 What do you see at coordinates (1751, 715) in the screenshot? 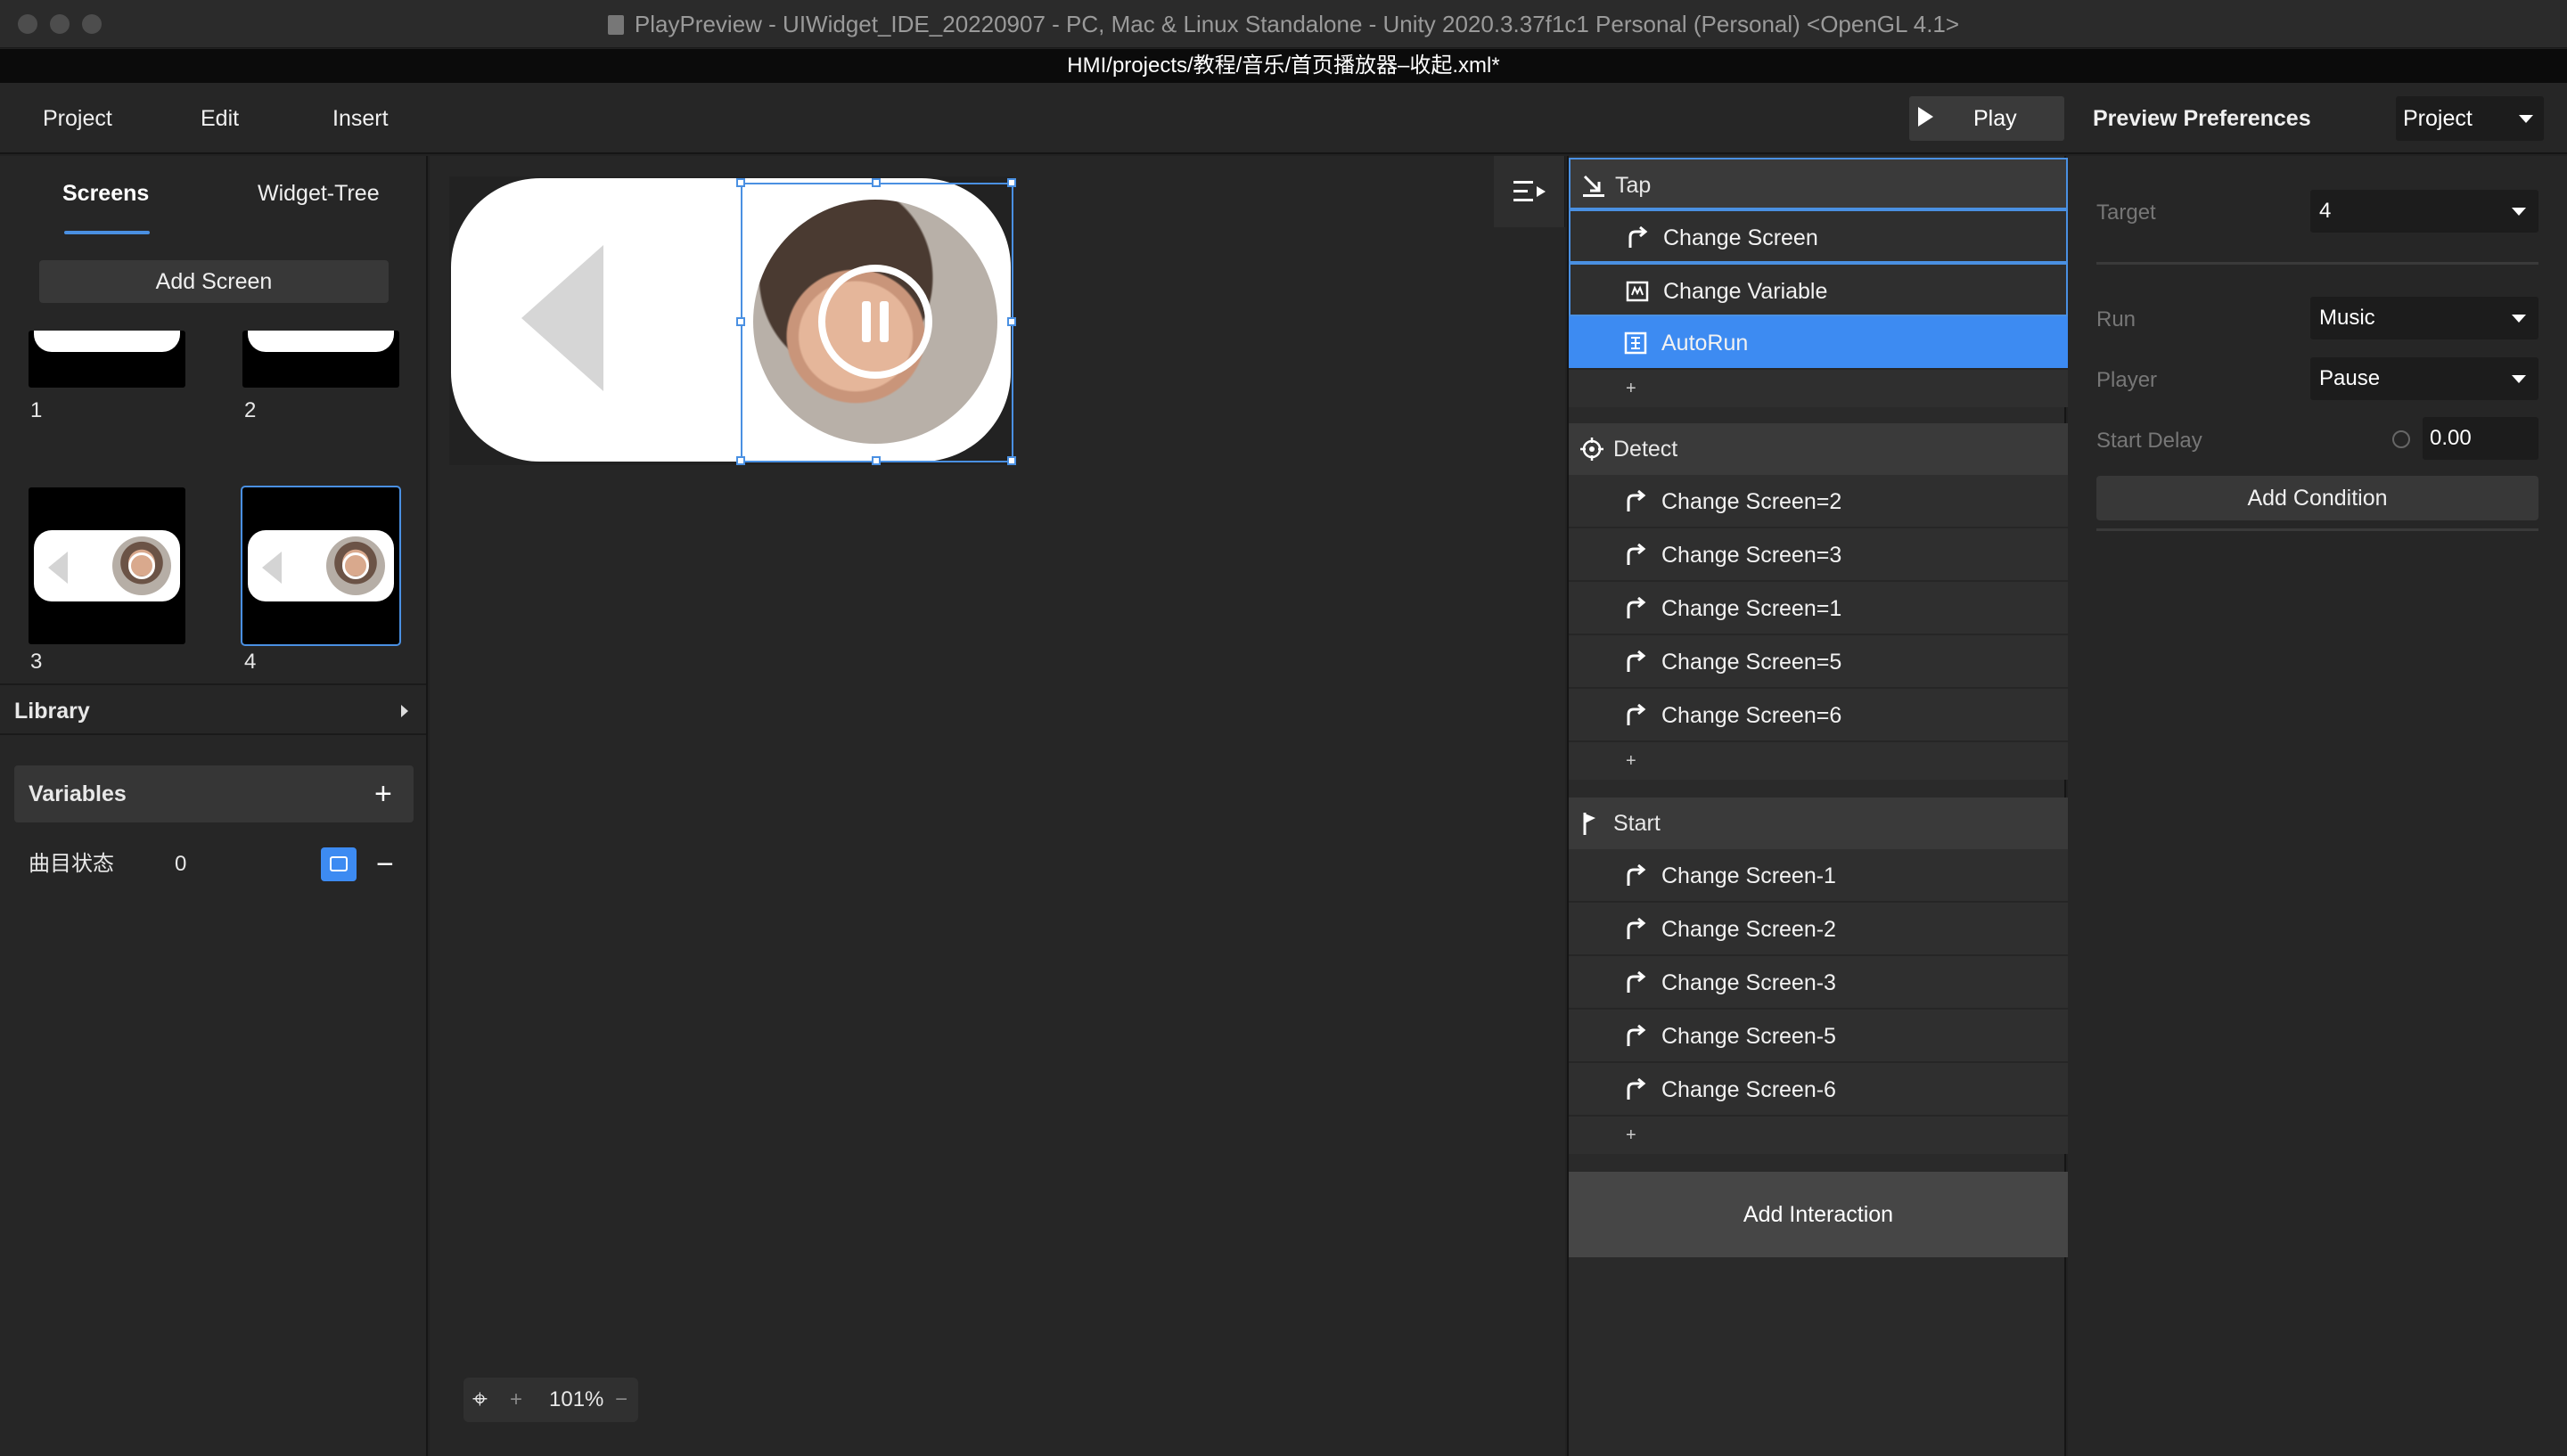
I see `action-label: Change Screen=6` at bounding box center [1751, 715].